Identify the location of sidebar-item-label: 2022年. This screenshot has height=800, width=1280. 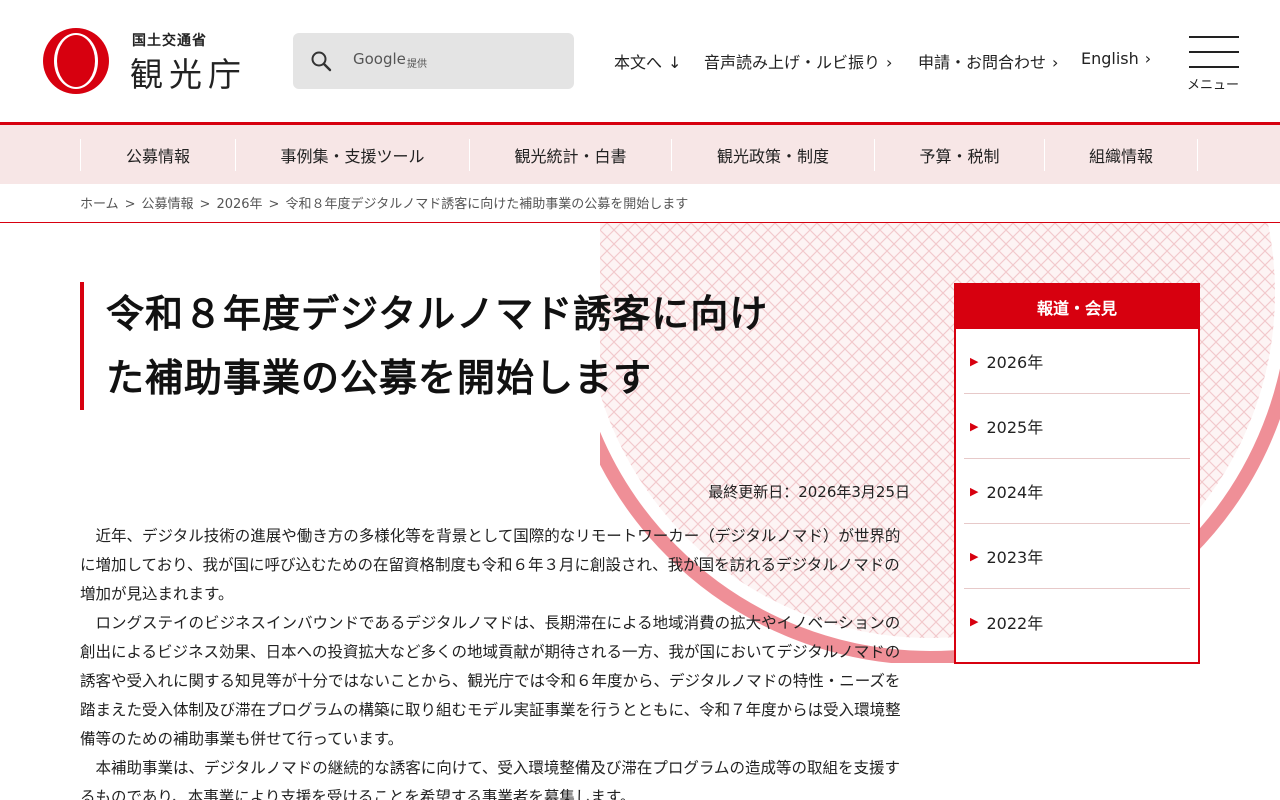
(1015, 623).